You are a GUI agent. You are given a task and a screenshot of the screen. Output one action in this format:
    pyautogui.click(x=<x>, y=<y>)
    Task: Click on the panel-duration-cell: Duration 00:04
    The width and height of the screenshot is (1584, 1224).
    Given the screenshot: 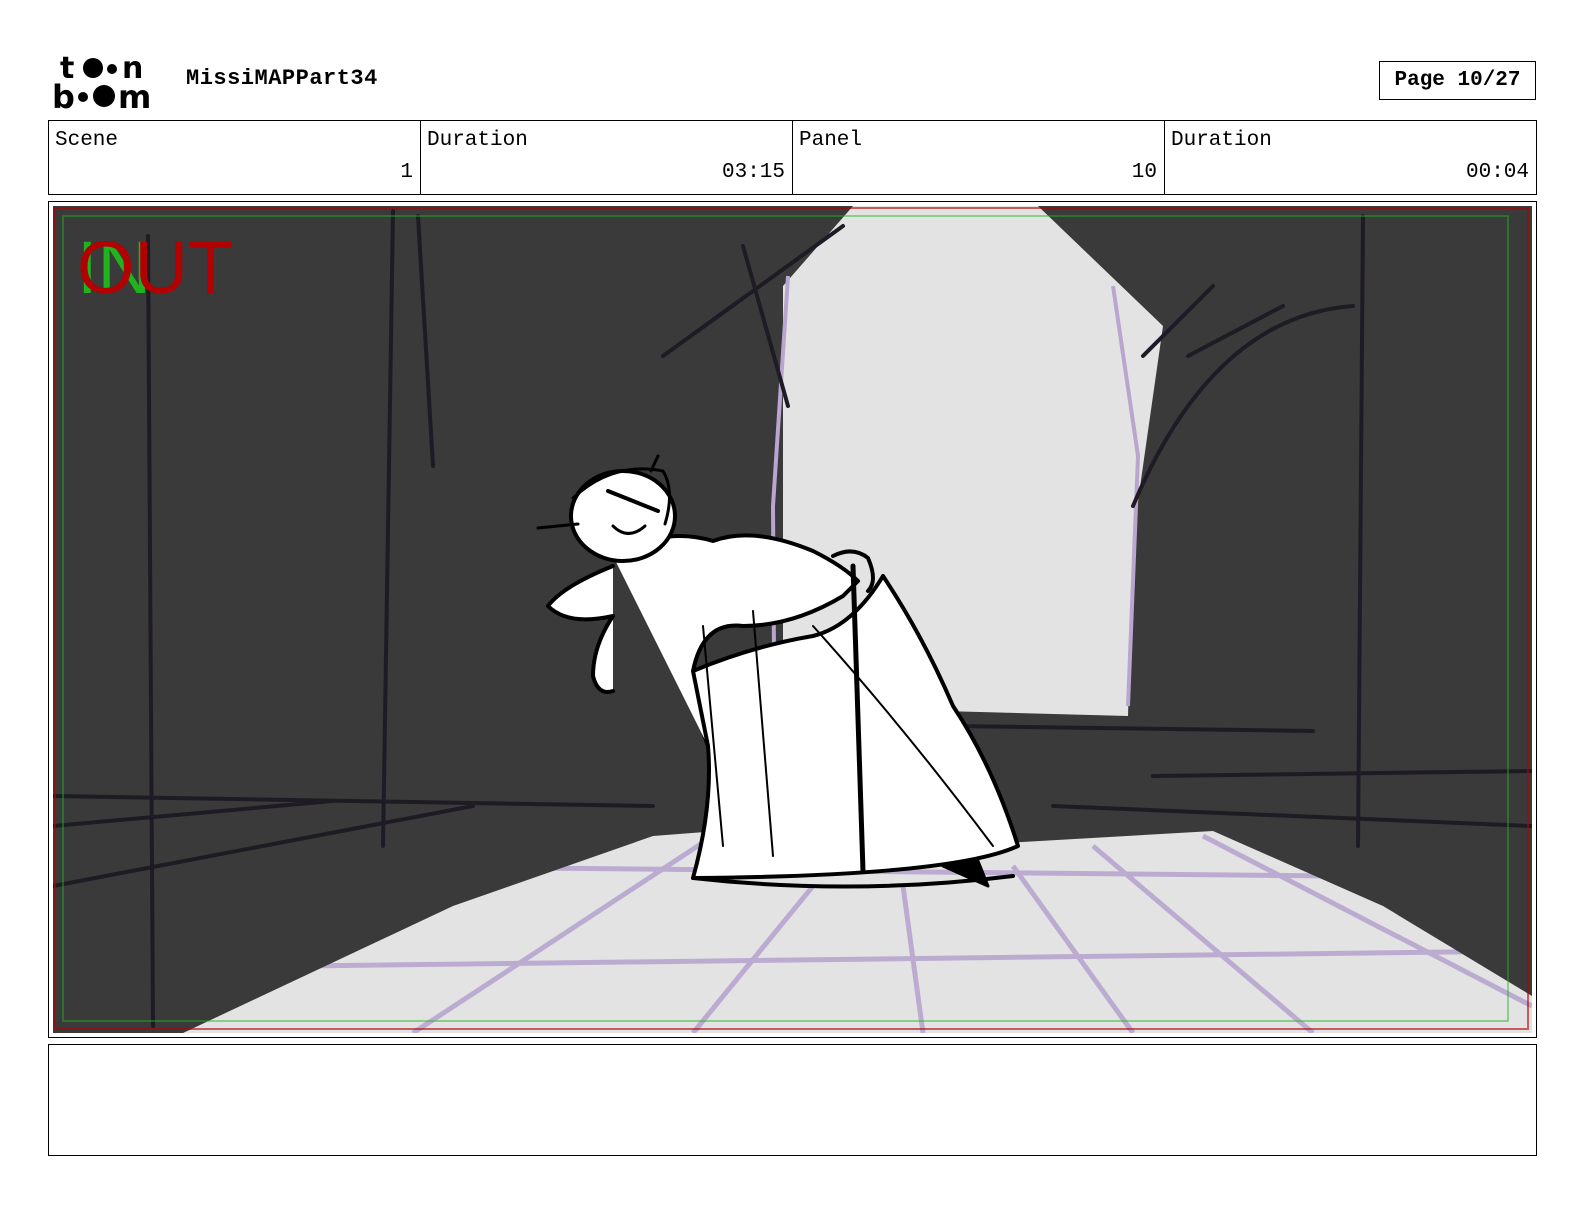 What is the action you would take?
    pyautogui.click(x=1350, y=157)
    